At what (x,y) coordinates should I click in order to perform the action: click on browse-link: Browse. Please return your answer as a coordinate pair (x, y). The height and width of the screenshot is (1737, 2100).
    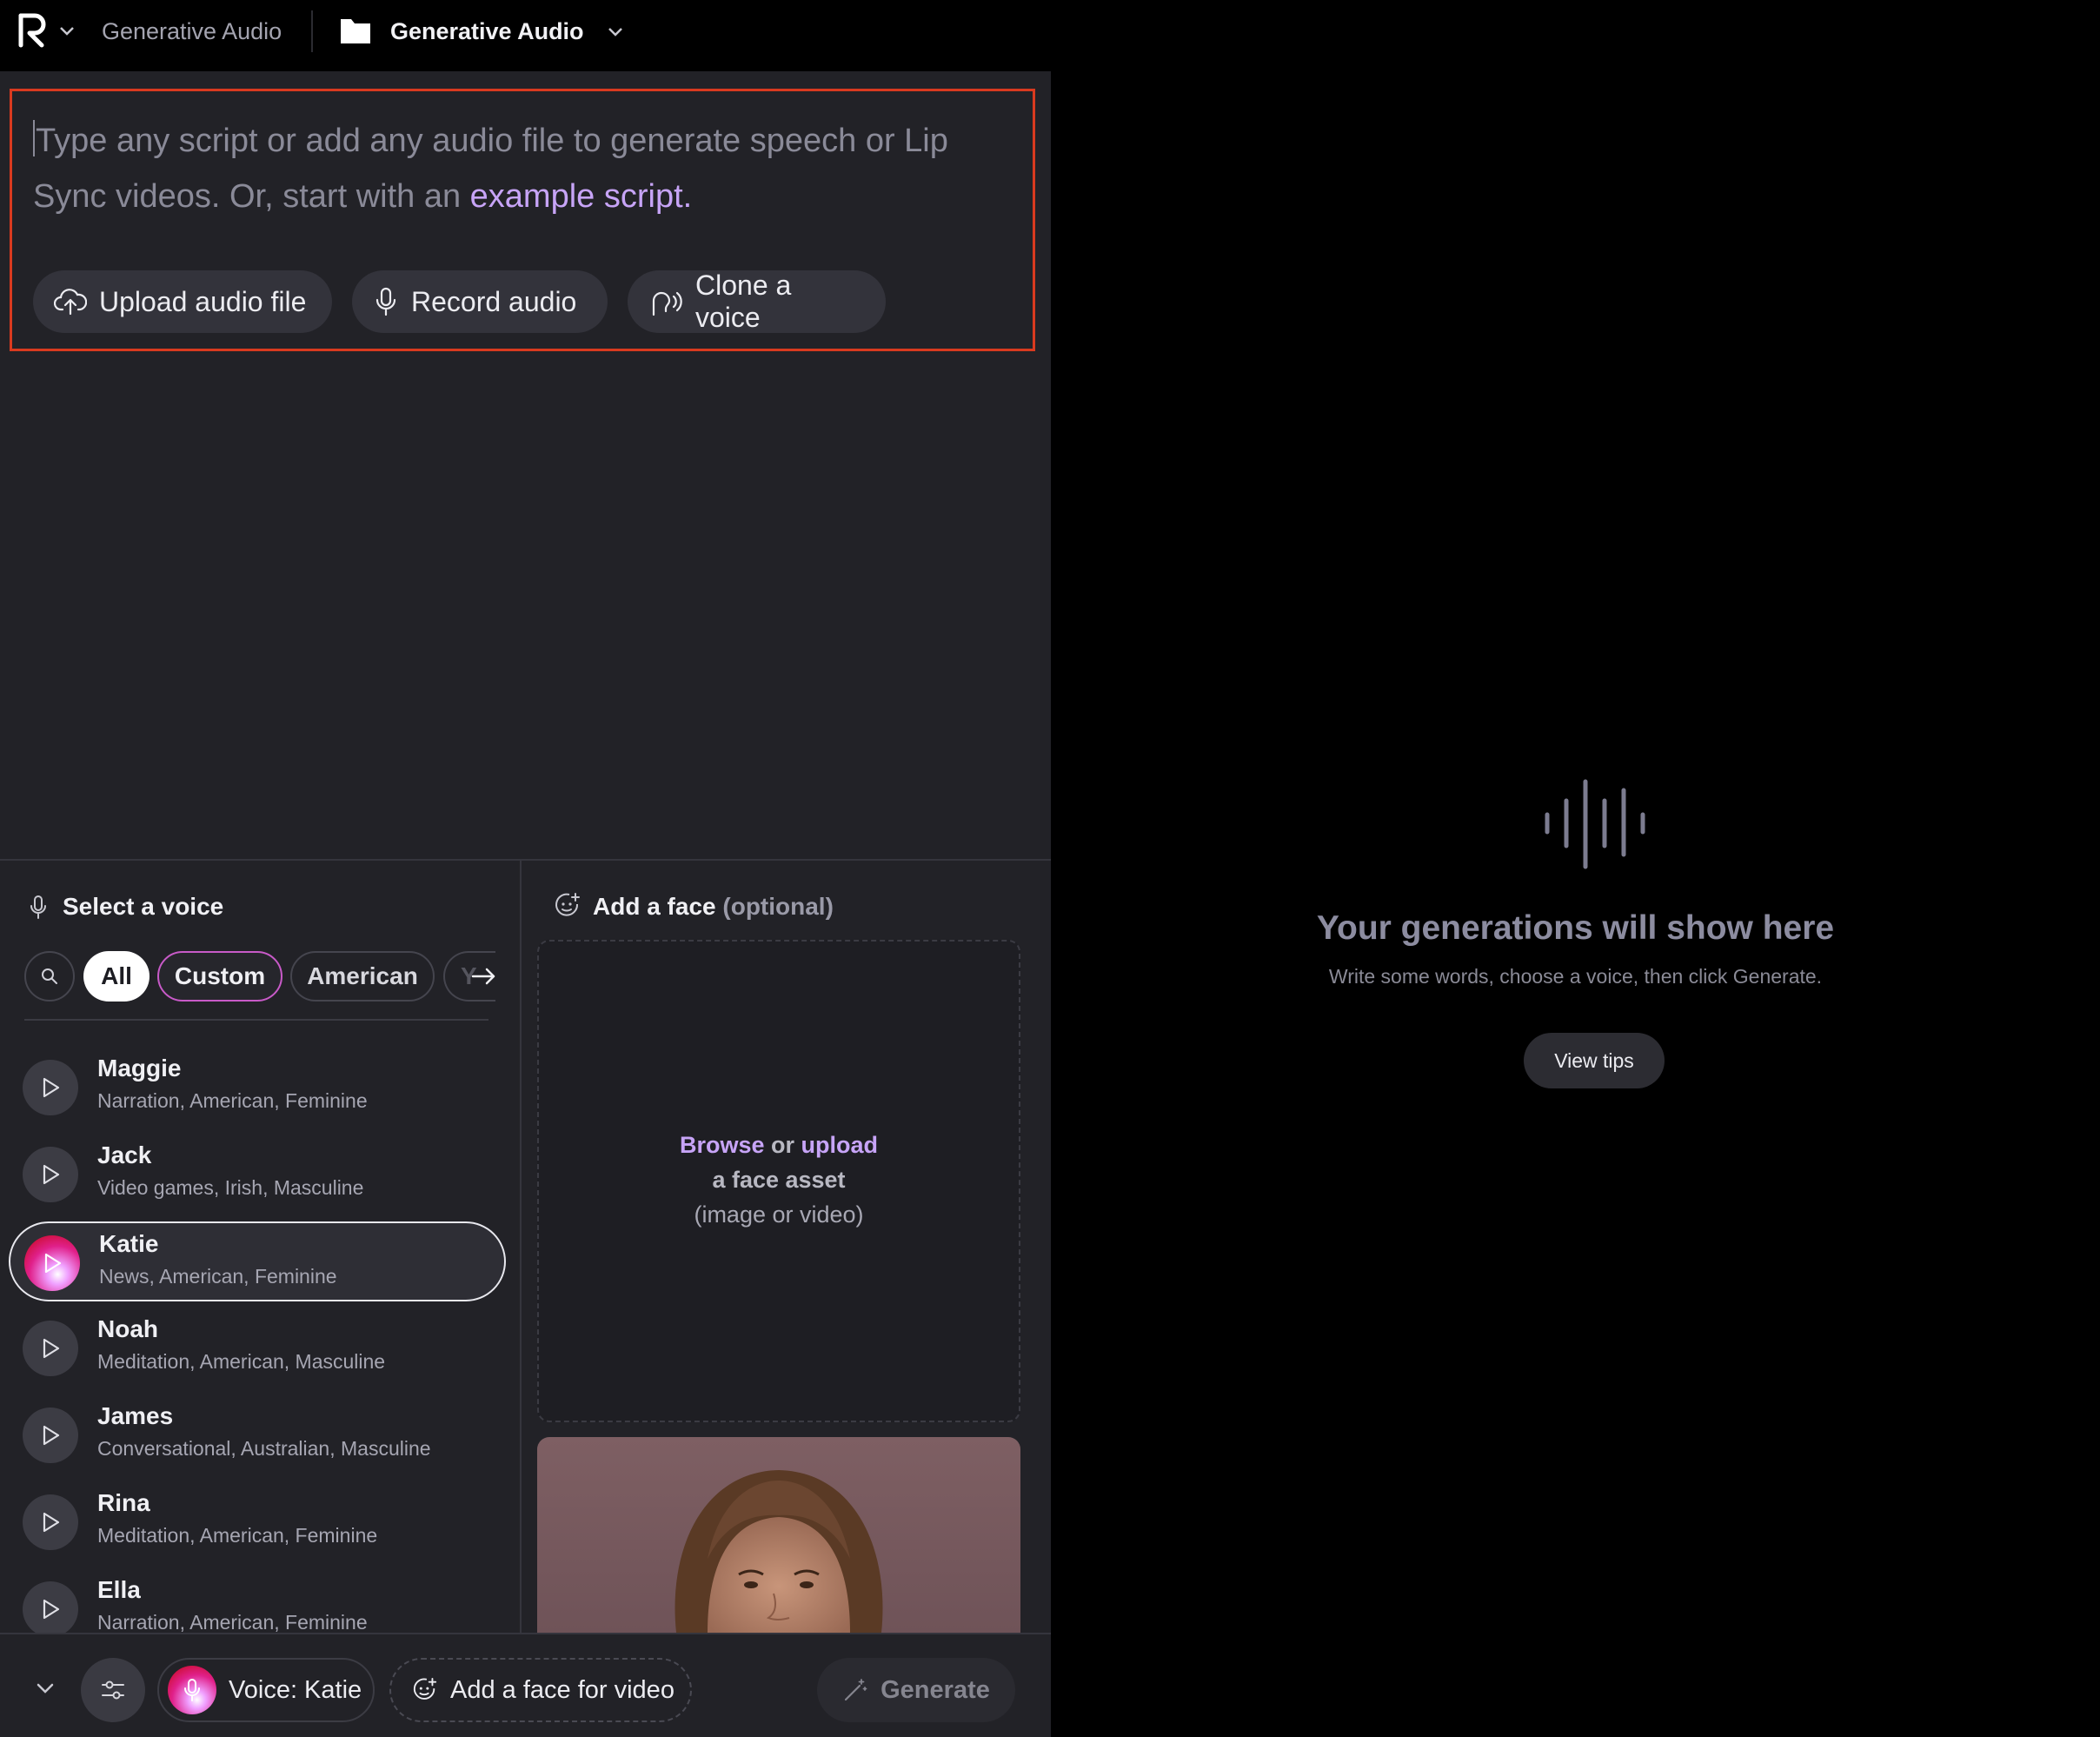
    Looking at the image, I should click on (722, 1145).